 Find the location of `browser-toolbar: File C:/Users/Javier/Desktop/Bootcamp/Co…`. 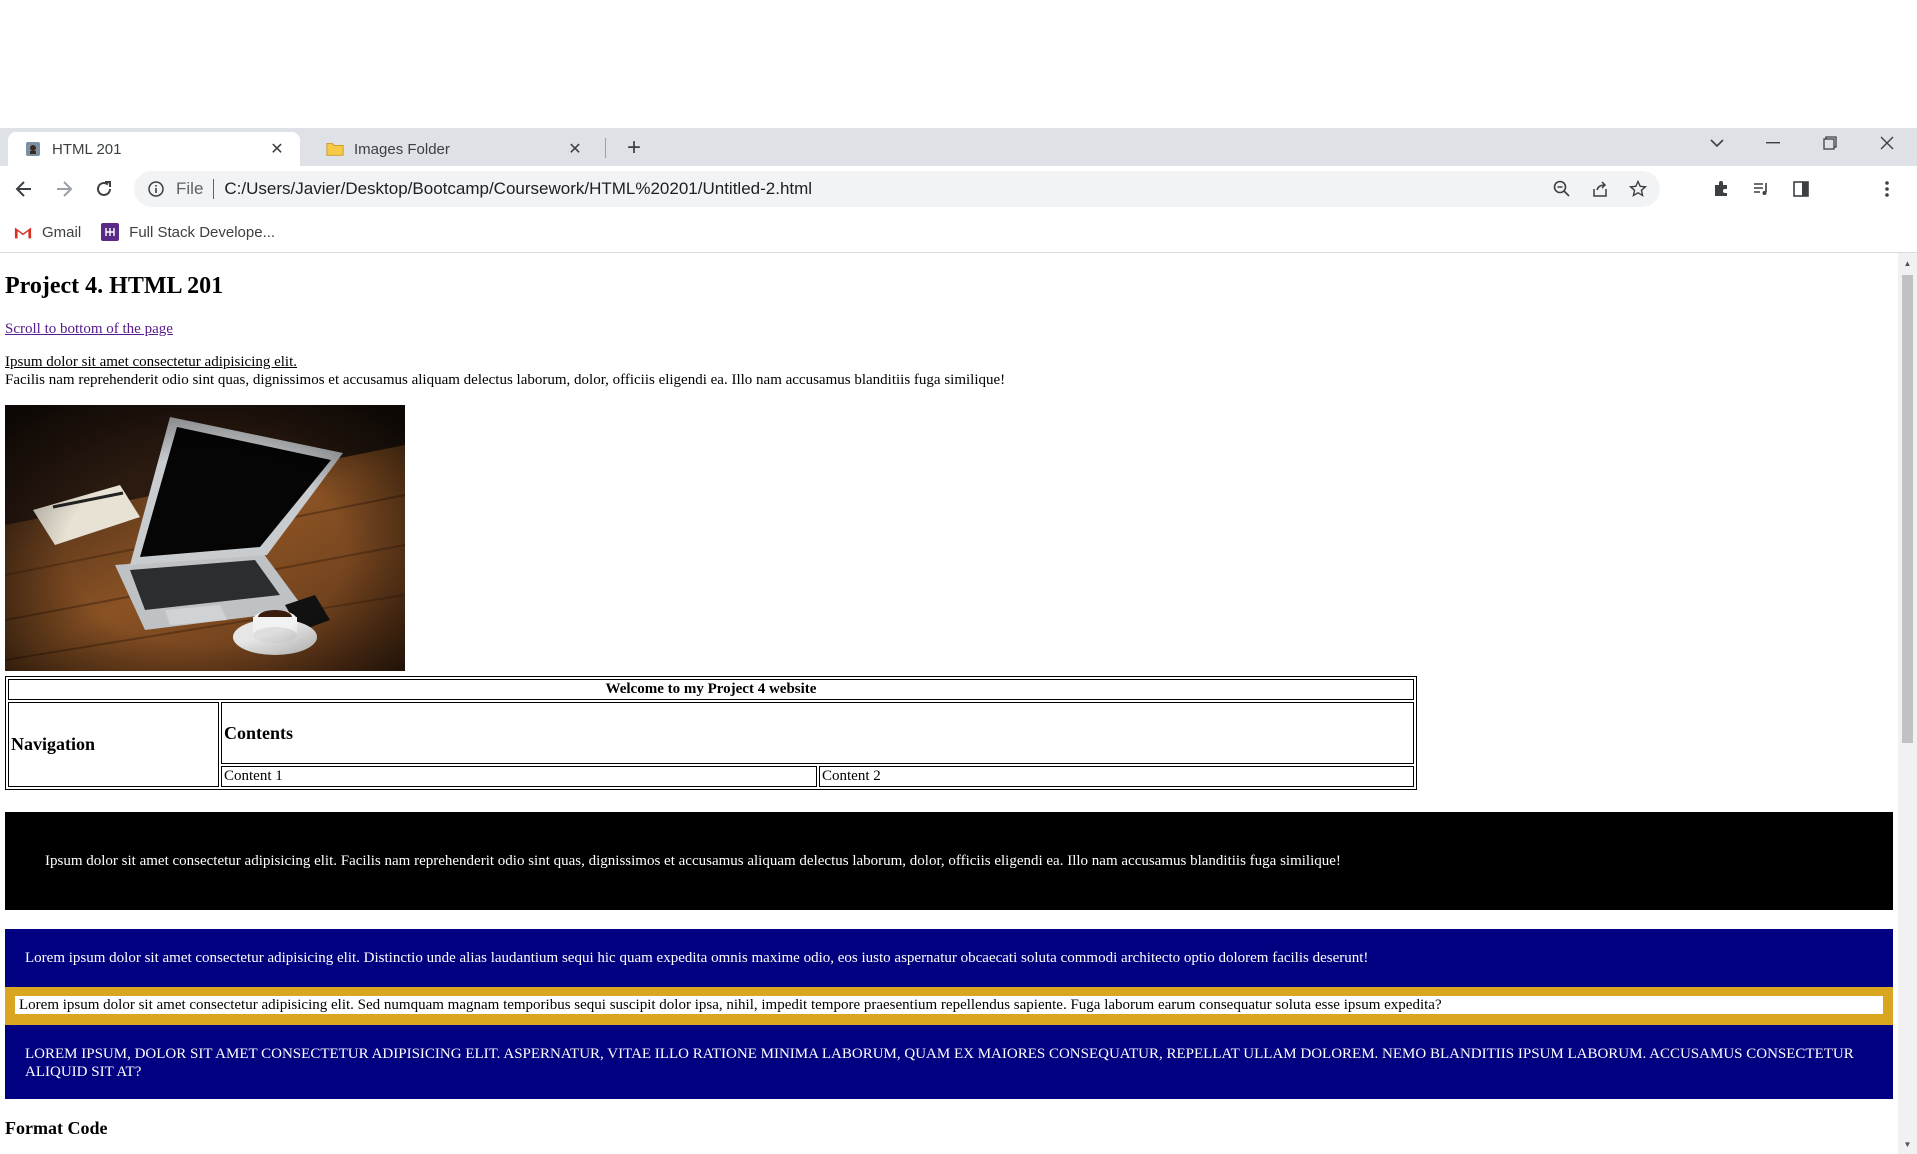

browser-toolbar: File C:/Users/Javier/Desktop/Bootcamp/Co… is located at coordinates (958, 189).